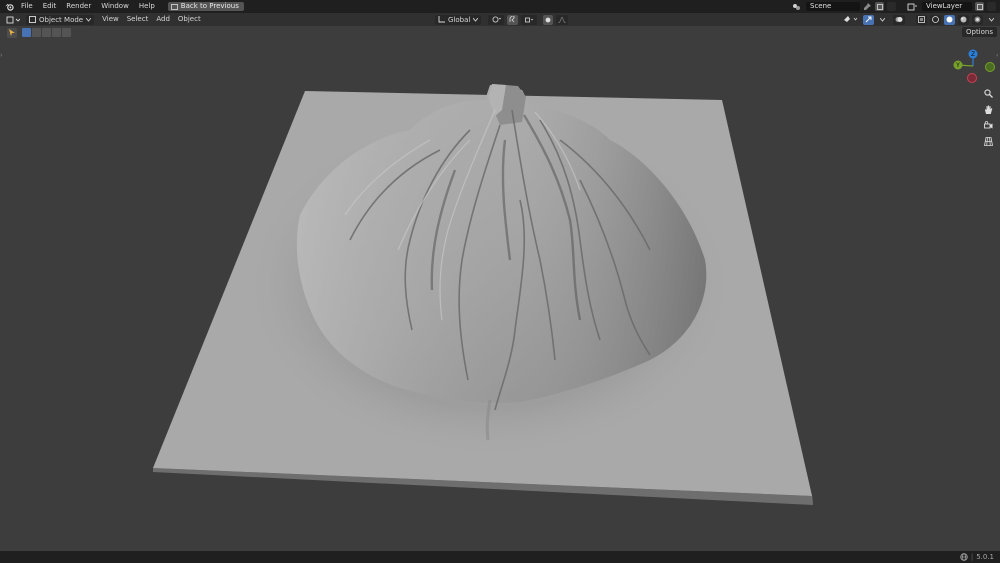  Describe the element at coordinates (13, 19) in the screenshot. I see `editor-type-icon` at that location.